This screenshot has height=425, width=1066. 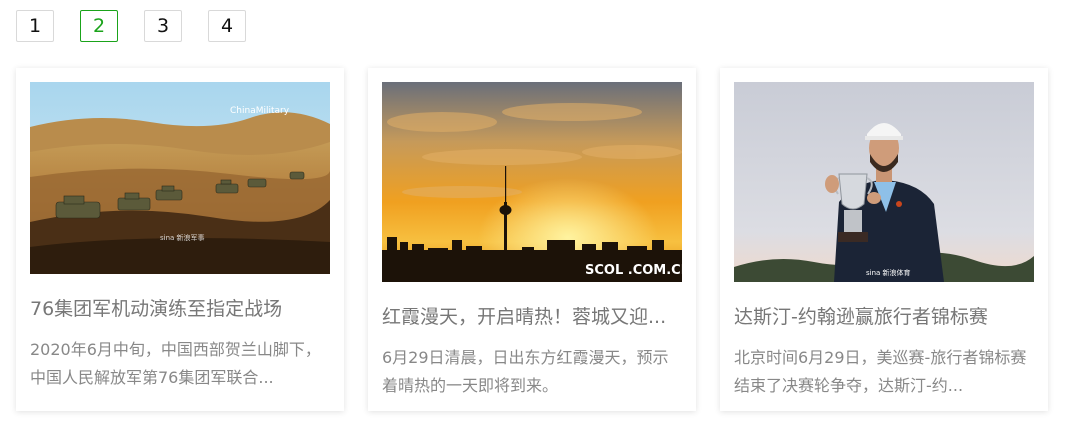 I want to click on card-image-golfer-trophy: sina 新浪体育, so click(x=884, y=182).